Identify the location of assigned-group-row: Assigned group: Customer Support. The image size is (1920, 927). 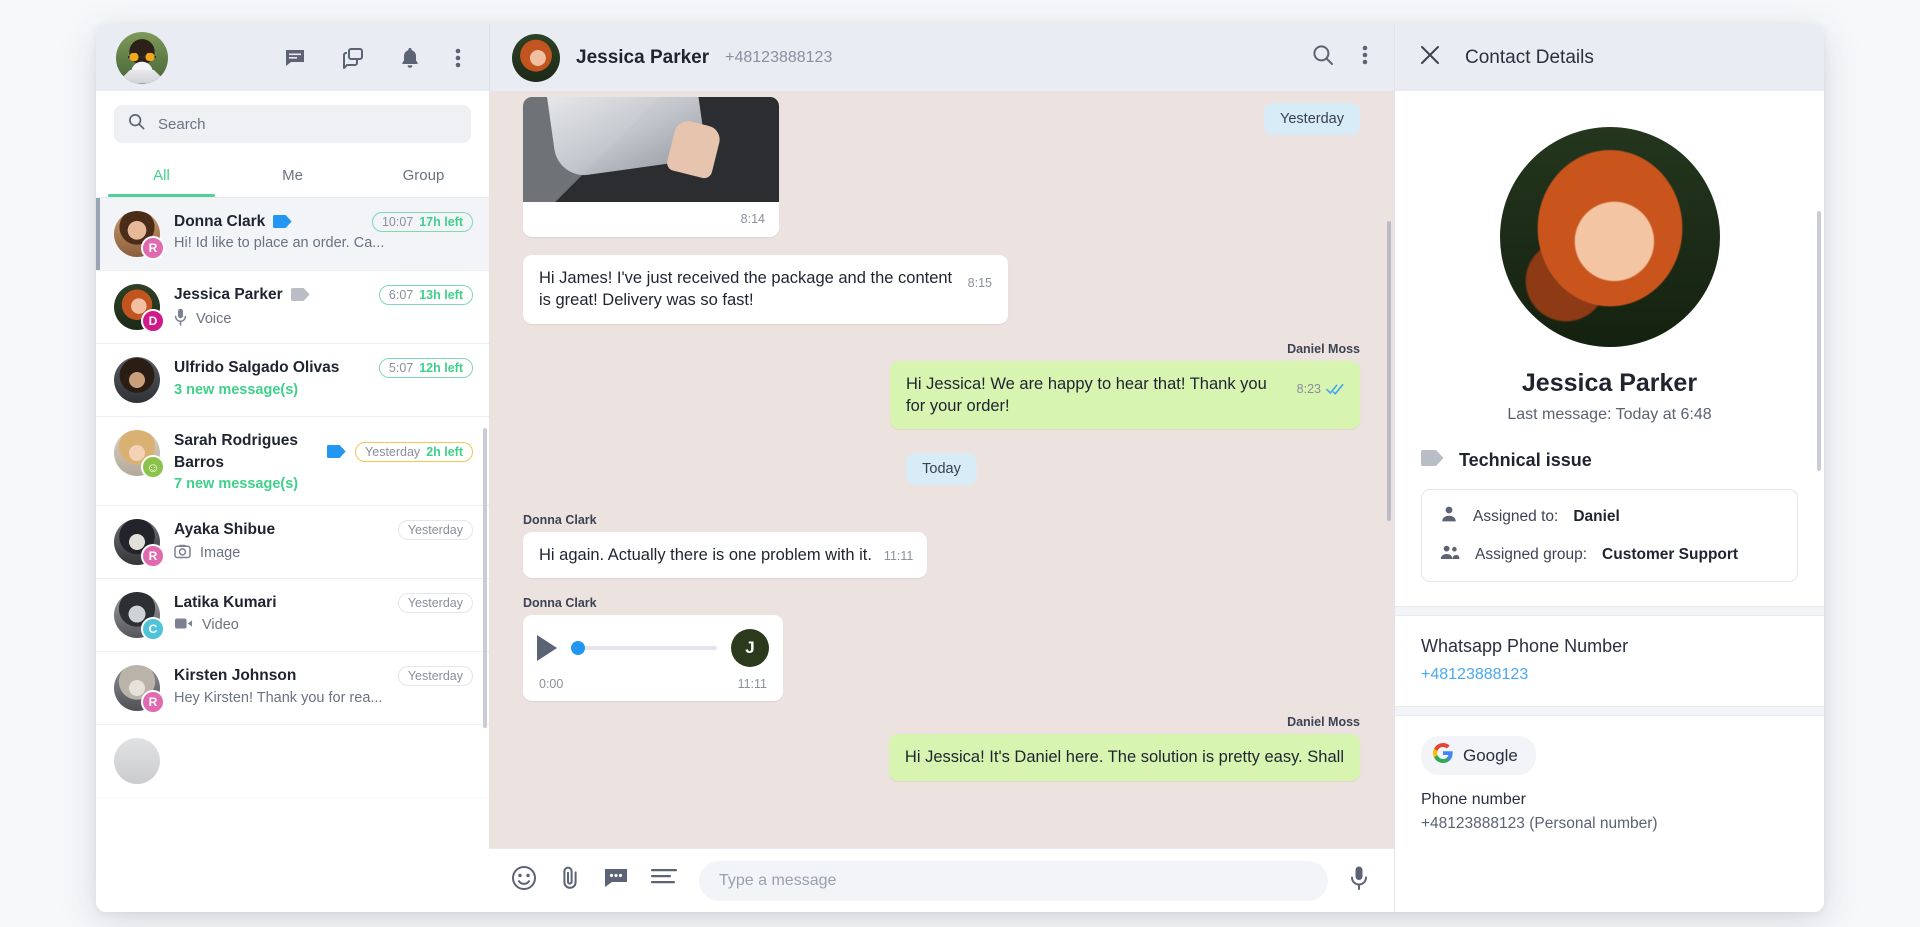
(1609, 554).